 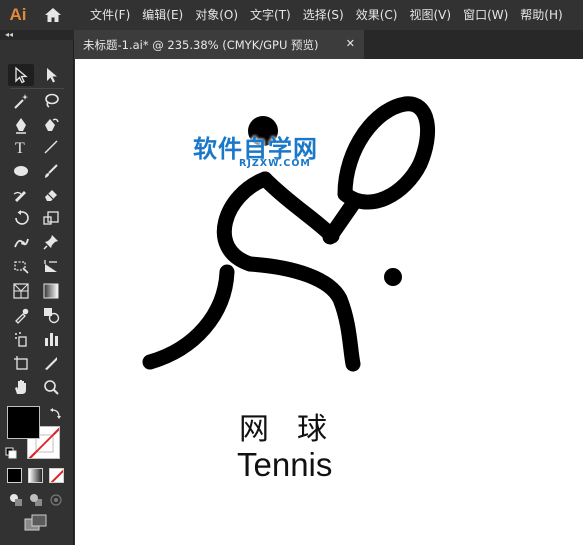 What do you see at coordinates (485, 15) in the screenshot?
I see `menu-window: 窗口(W)` at bounding box center [485, 15].